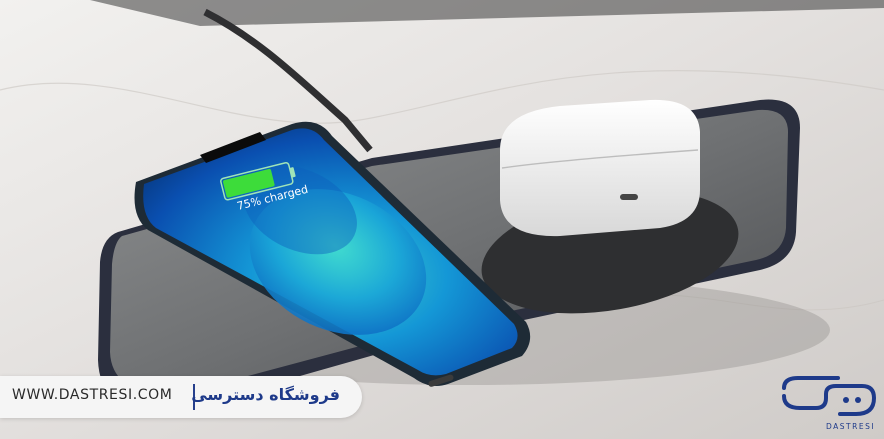  I want to click on airpods-case, so click(600, 168).